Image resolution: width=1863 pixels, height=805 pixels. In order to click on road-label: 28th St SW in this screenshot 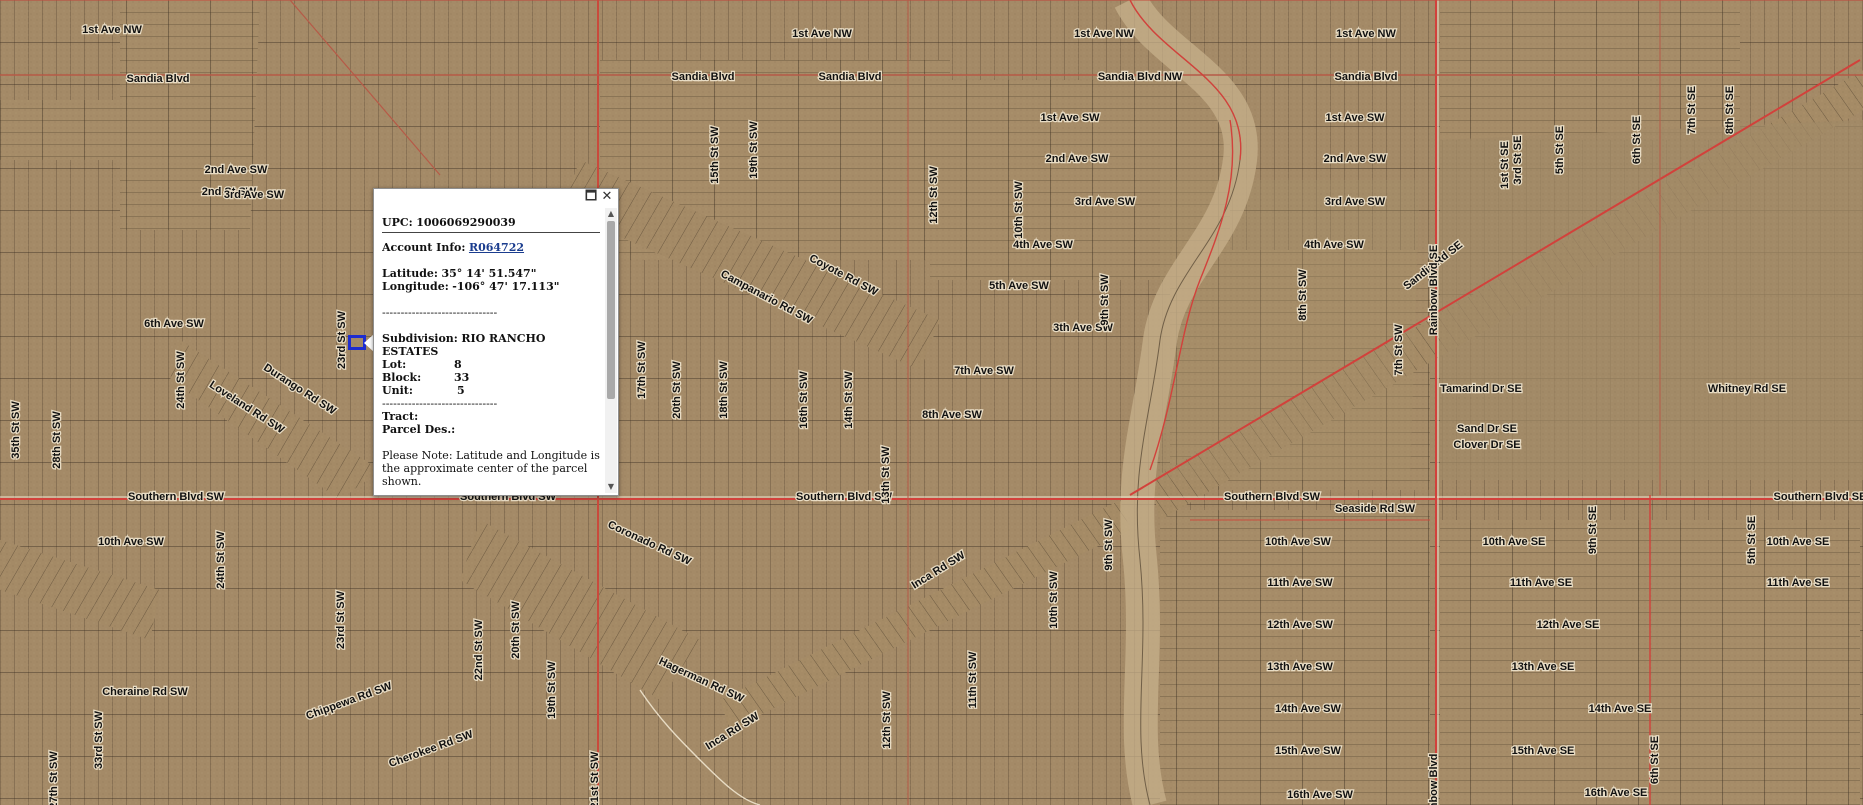, I will do `click(57, 440)`.